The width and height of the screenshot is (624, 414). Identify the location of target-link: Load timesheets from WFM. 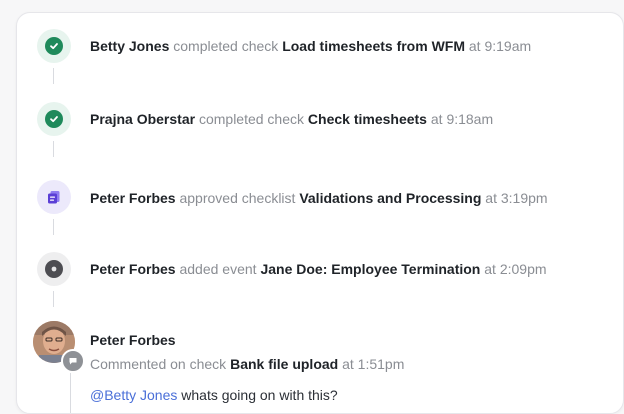
(373, 46).